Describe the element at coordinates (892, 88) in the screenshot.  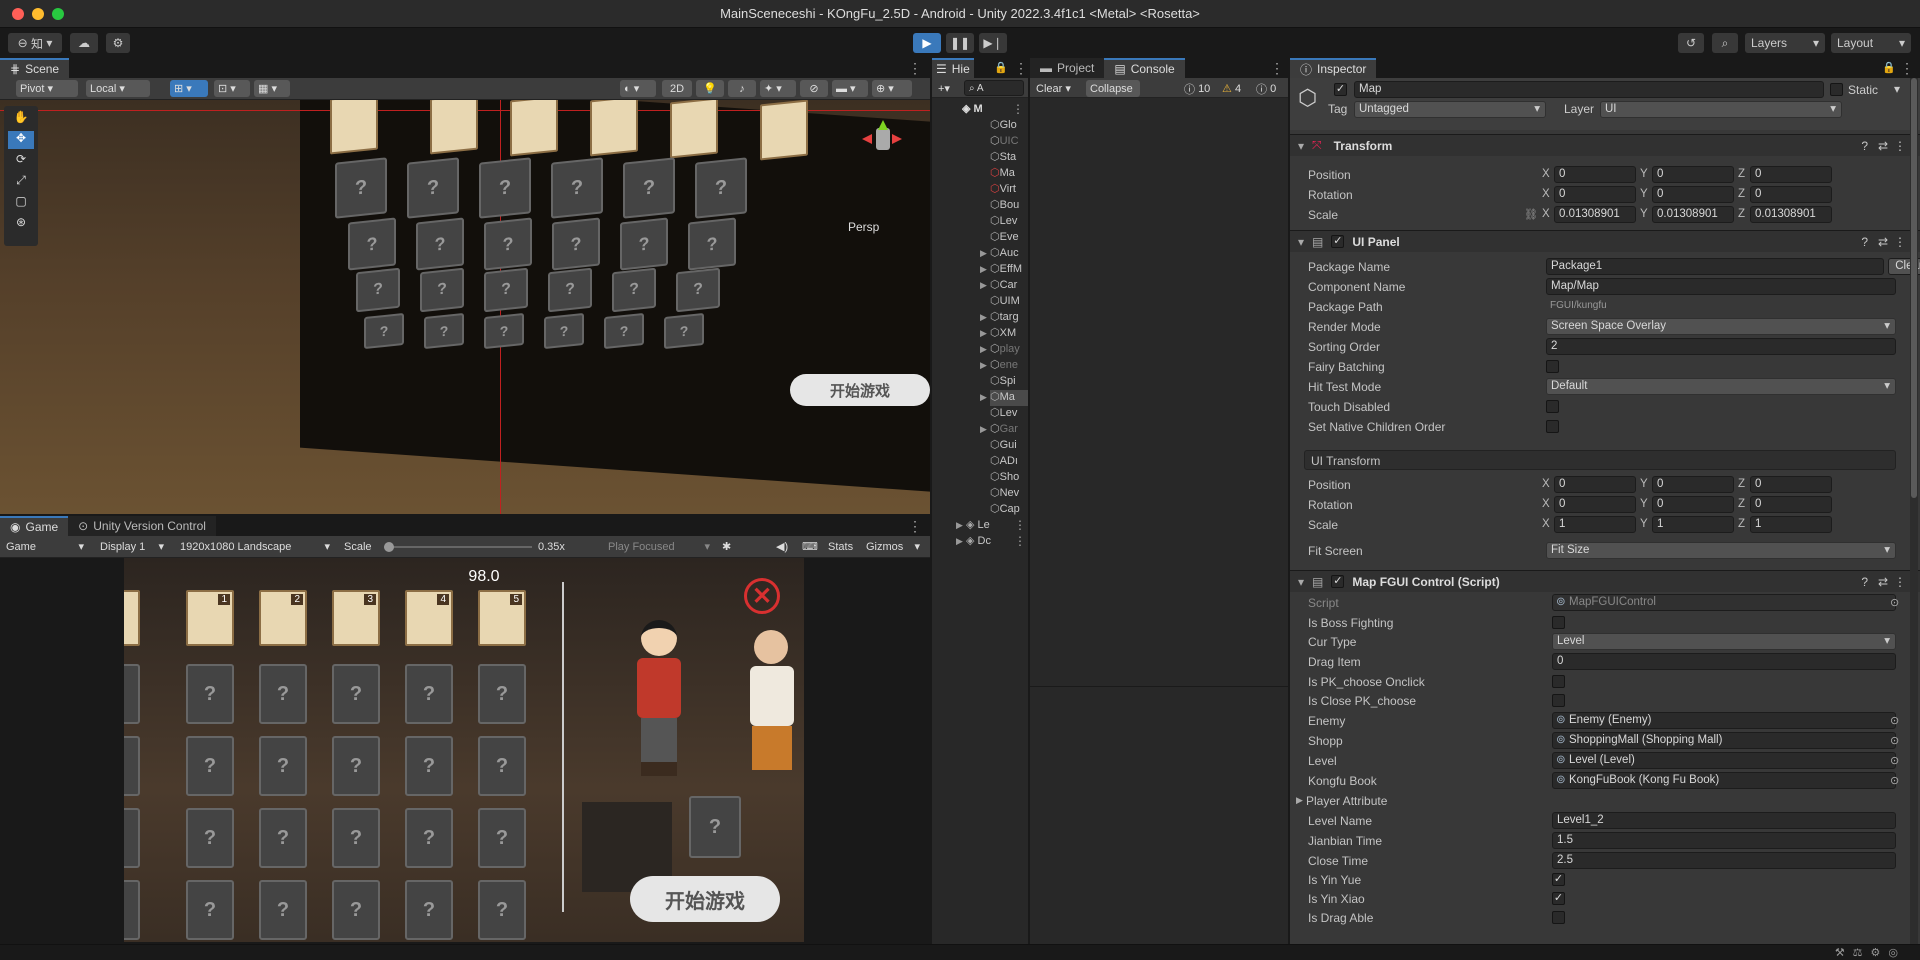
I see `gizmos-icon: ⊕ ▾` at that location.